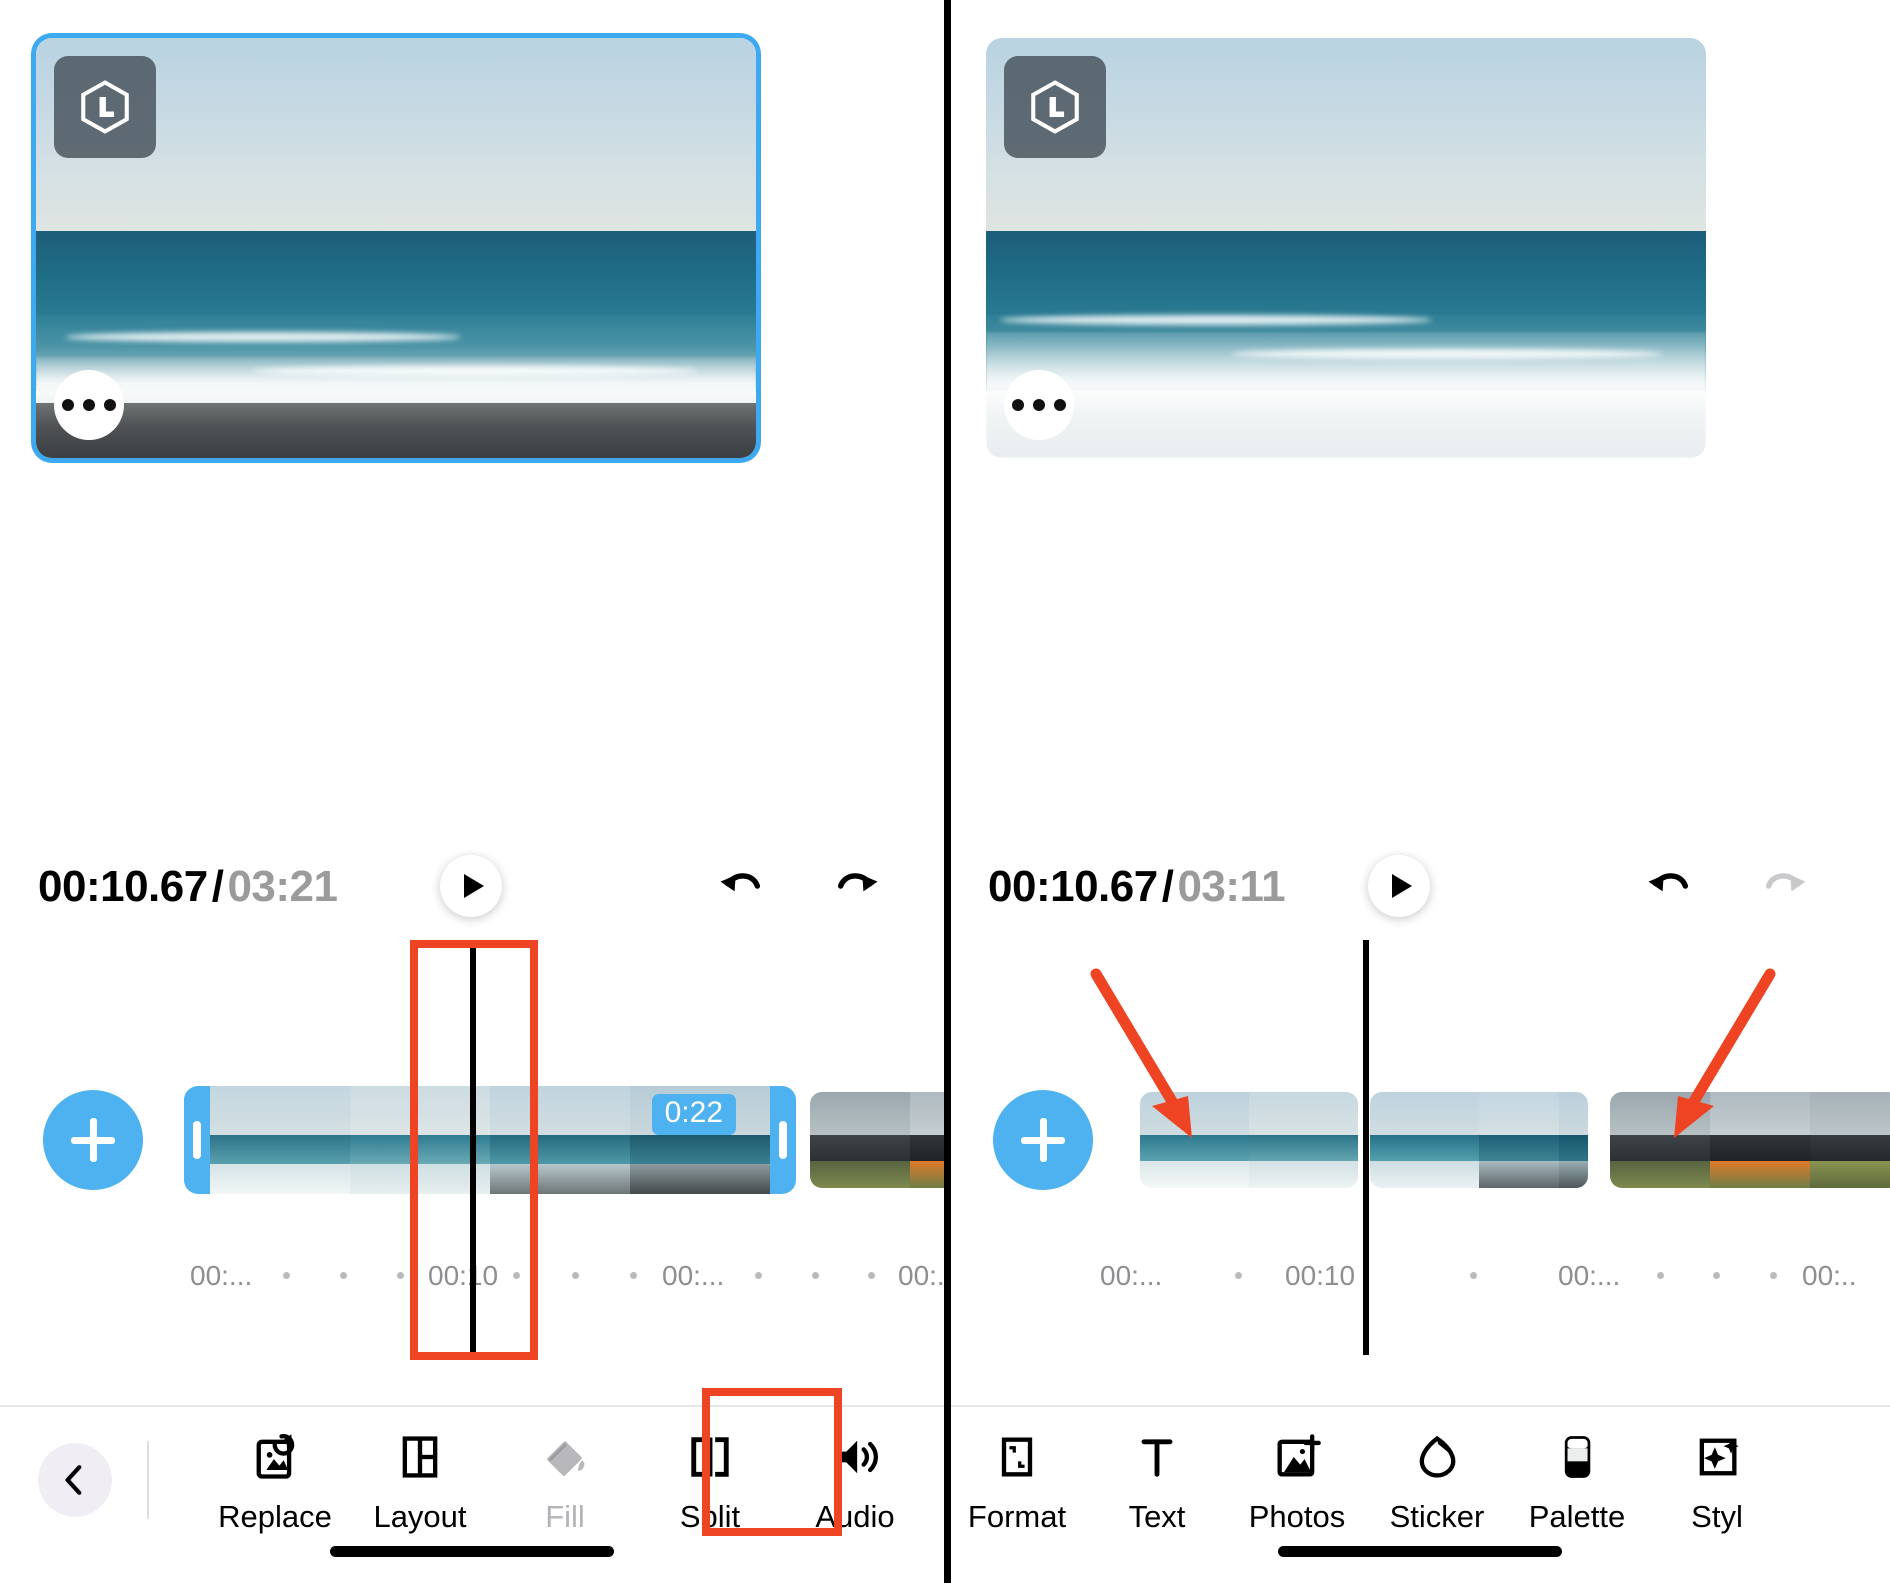  Describe the element at coordinates (1346, 277) in the screenshot. I see `preview-sea-far` at that location.